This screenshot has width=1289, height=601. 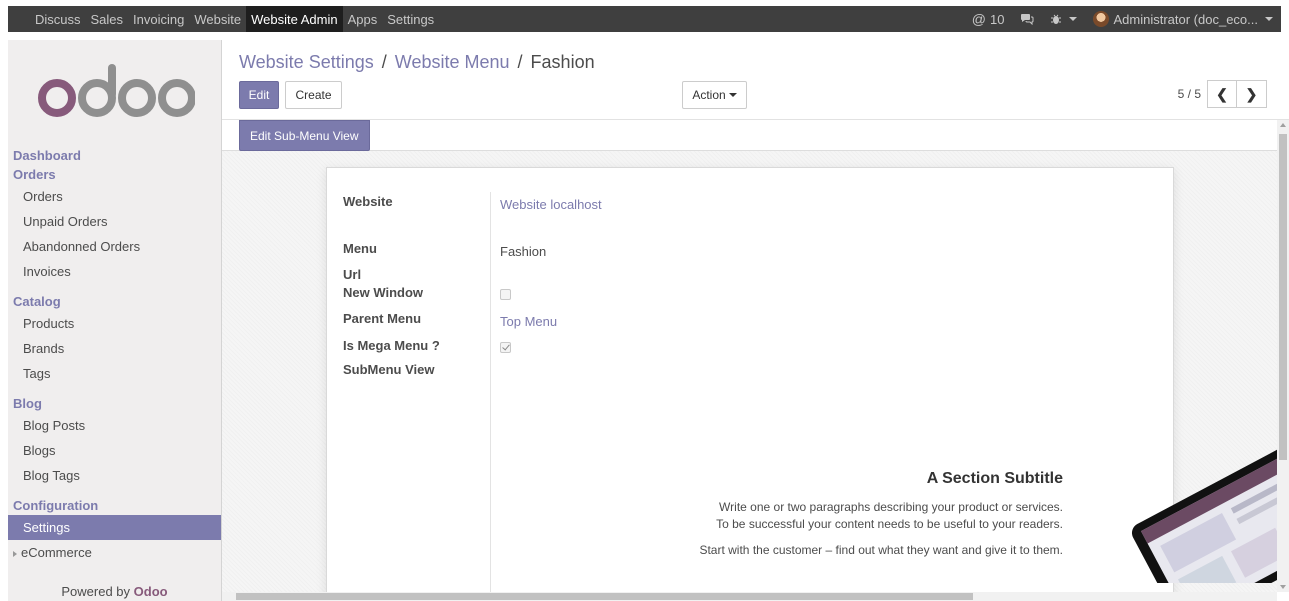 I want to click on sidebar-item-blog-tags: Blog Tags, so click(x=114, y=475).